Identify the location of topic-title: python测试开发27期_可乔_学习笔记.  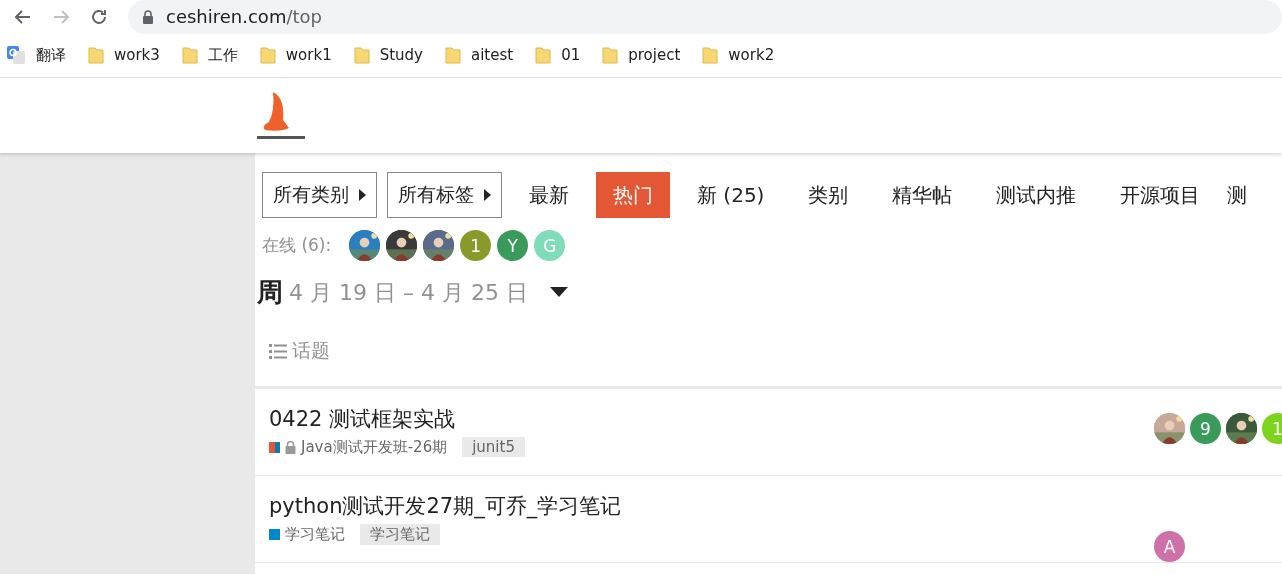
(445, 506).